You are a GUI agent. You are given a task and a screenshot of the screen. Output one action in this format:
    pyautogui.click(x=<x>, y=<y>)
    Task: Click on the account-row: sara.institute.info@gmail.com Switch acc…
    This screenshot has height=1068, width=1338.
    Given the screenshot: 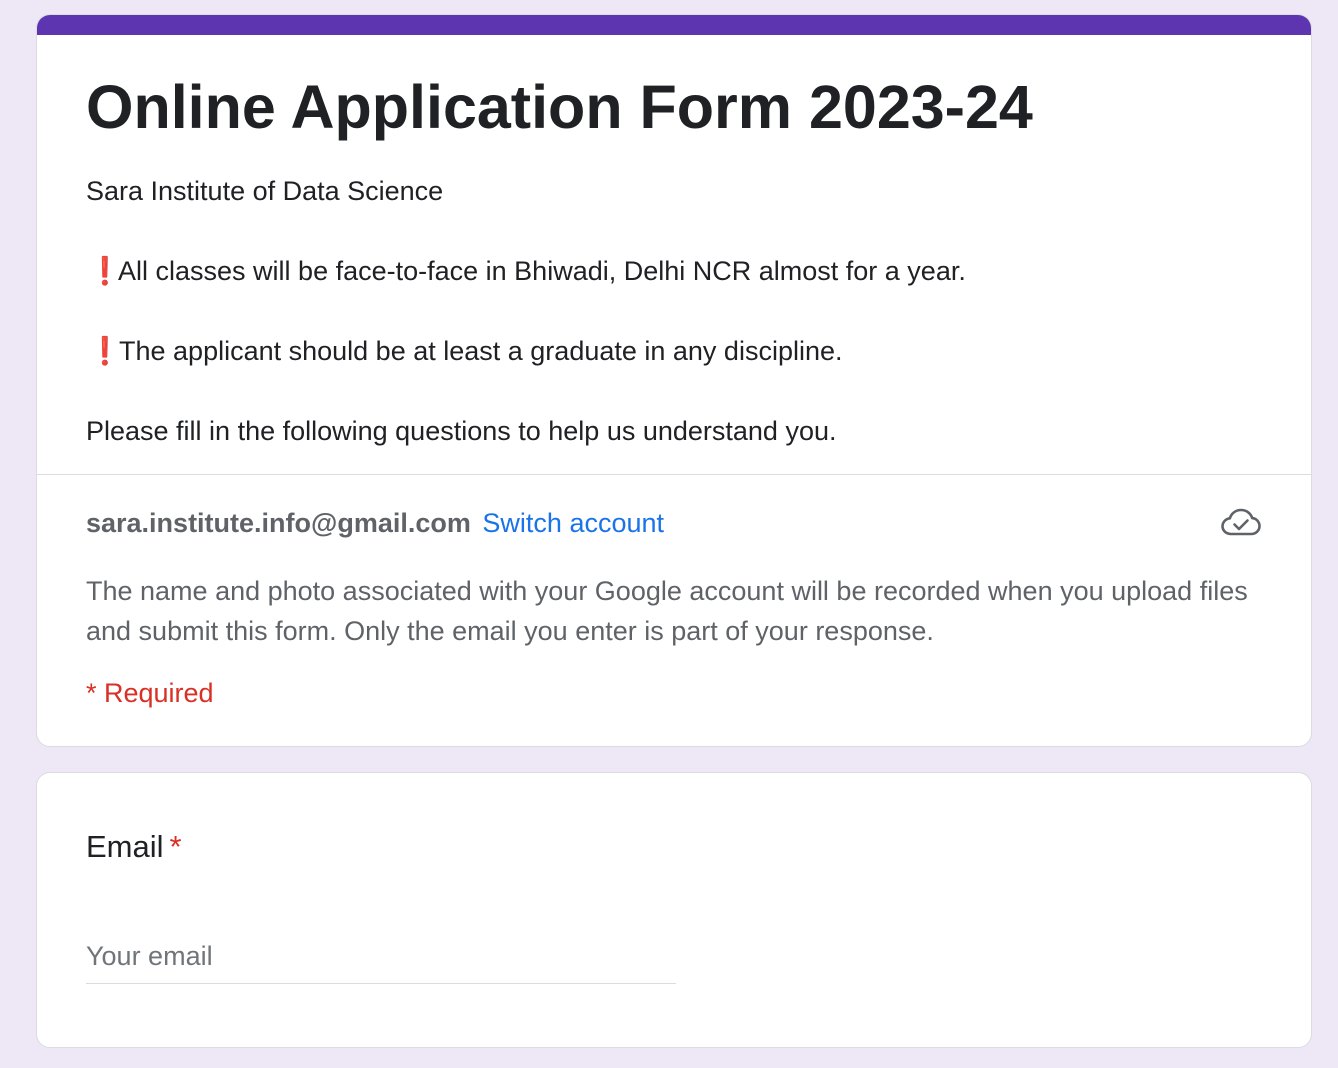 What is the action you would take?
    pyautogui.click(x=674, y=523)
    